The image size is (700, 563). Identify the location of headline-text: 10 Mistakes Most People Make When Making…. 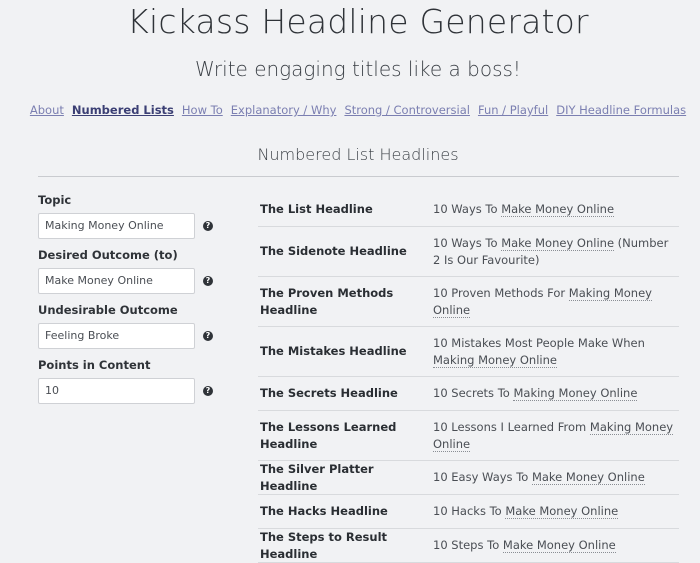
(556, 352).